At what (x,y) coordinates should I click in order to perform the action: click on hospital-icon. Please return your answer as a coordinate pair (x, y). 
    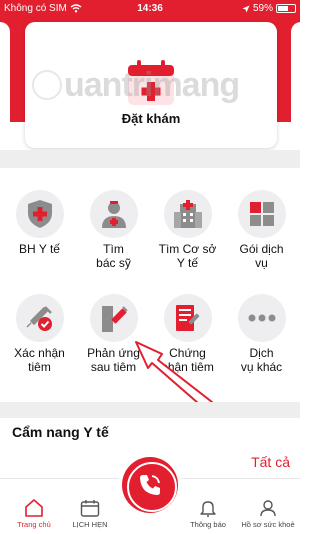
    Looking at the image, I should click on (187, 214).